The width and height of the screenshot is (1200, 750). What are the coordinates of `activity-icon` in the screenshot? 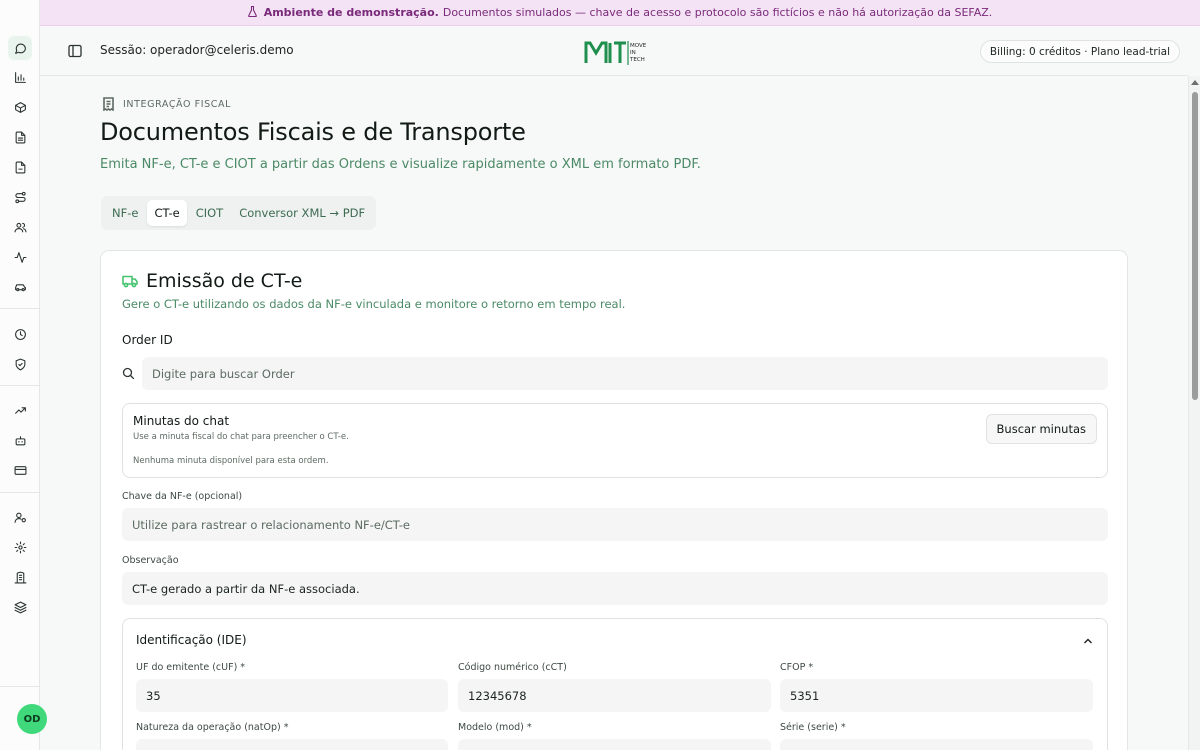 It's located at (20, 257).